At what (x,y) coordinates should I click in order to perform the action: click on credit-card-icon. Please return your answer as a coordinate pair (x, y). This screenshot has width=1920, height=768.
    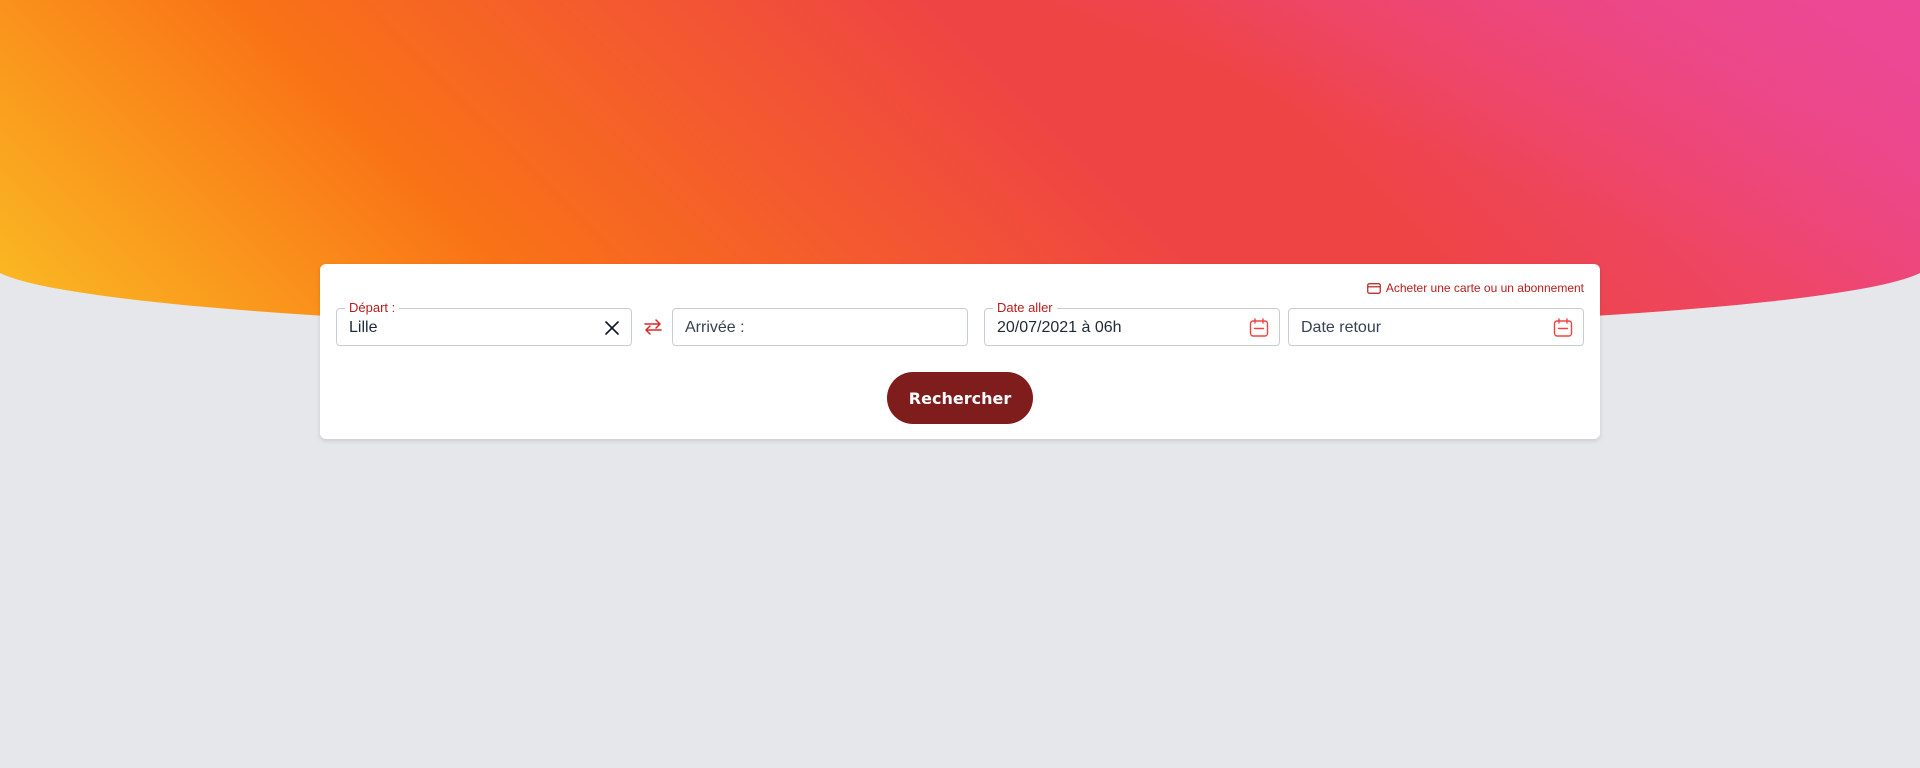
    Looking at the image, I should click on (1374, 288).